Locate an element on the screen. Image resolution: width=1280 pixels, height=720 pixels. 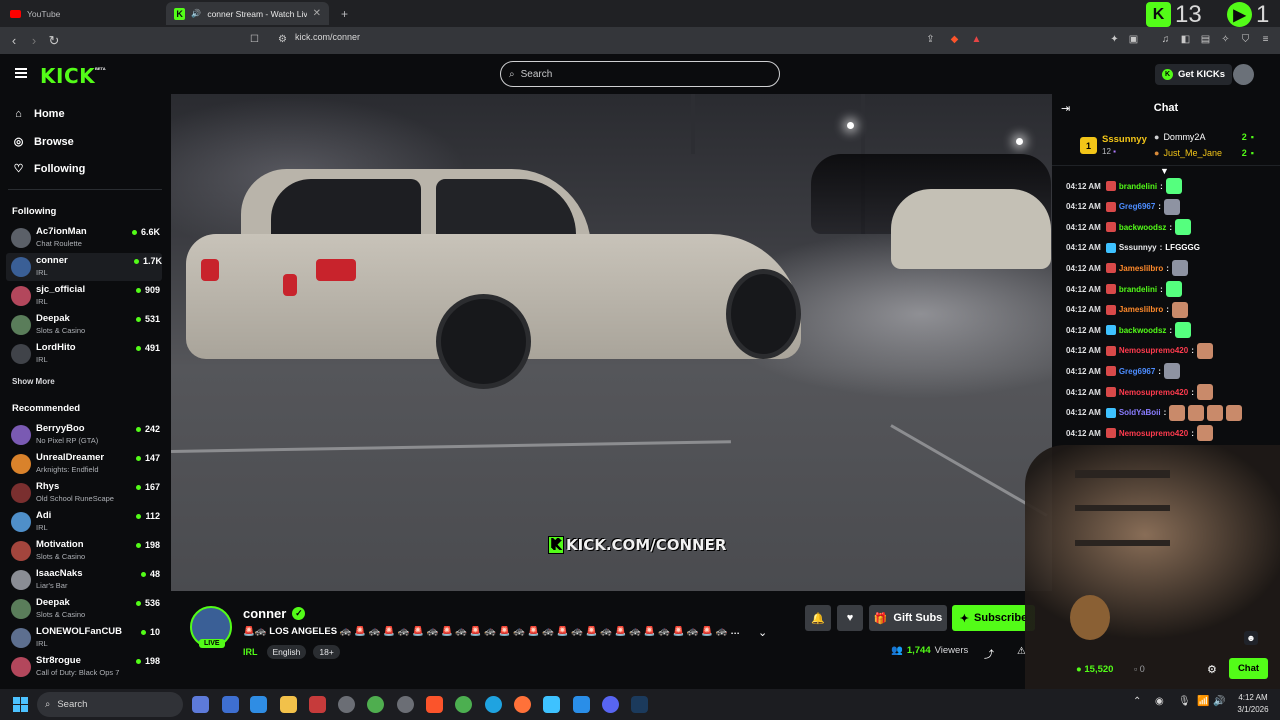
chat-send-button: Chat is located at coordinates (1248, 668).